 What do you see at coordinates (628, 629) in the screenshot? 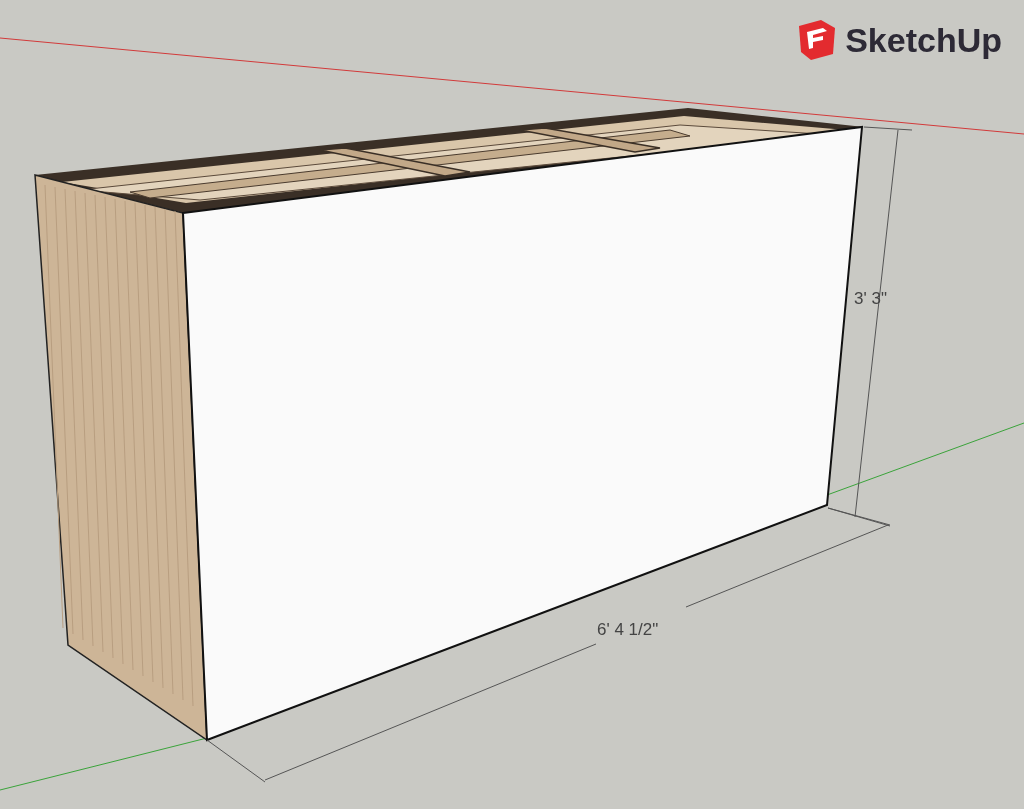
I see `dimension-label: 6' 4 1/2"` at bounding box center [628, 629].